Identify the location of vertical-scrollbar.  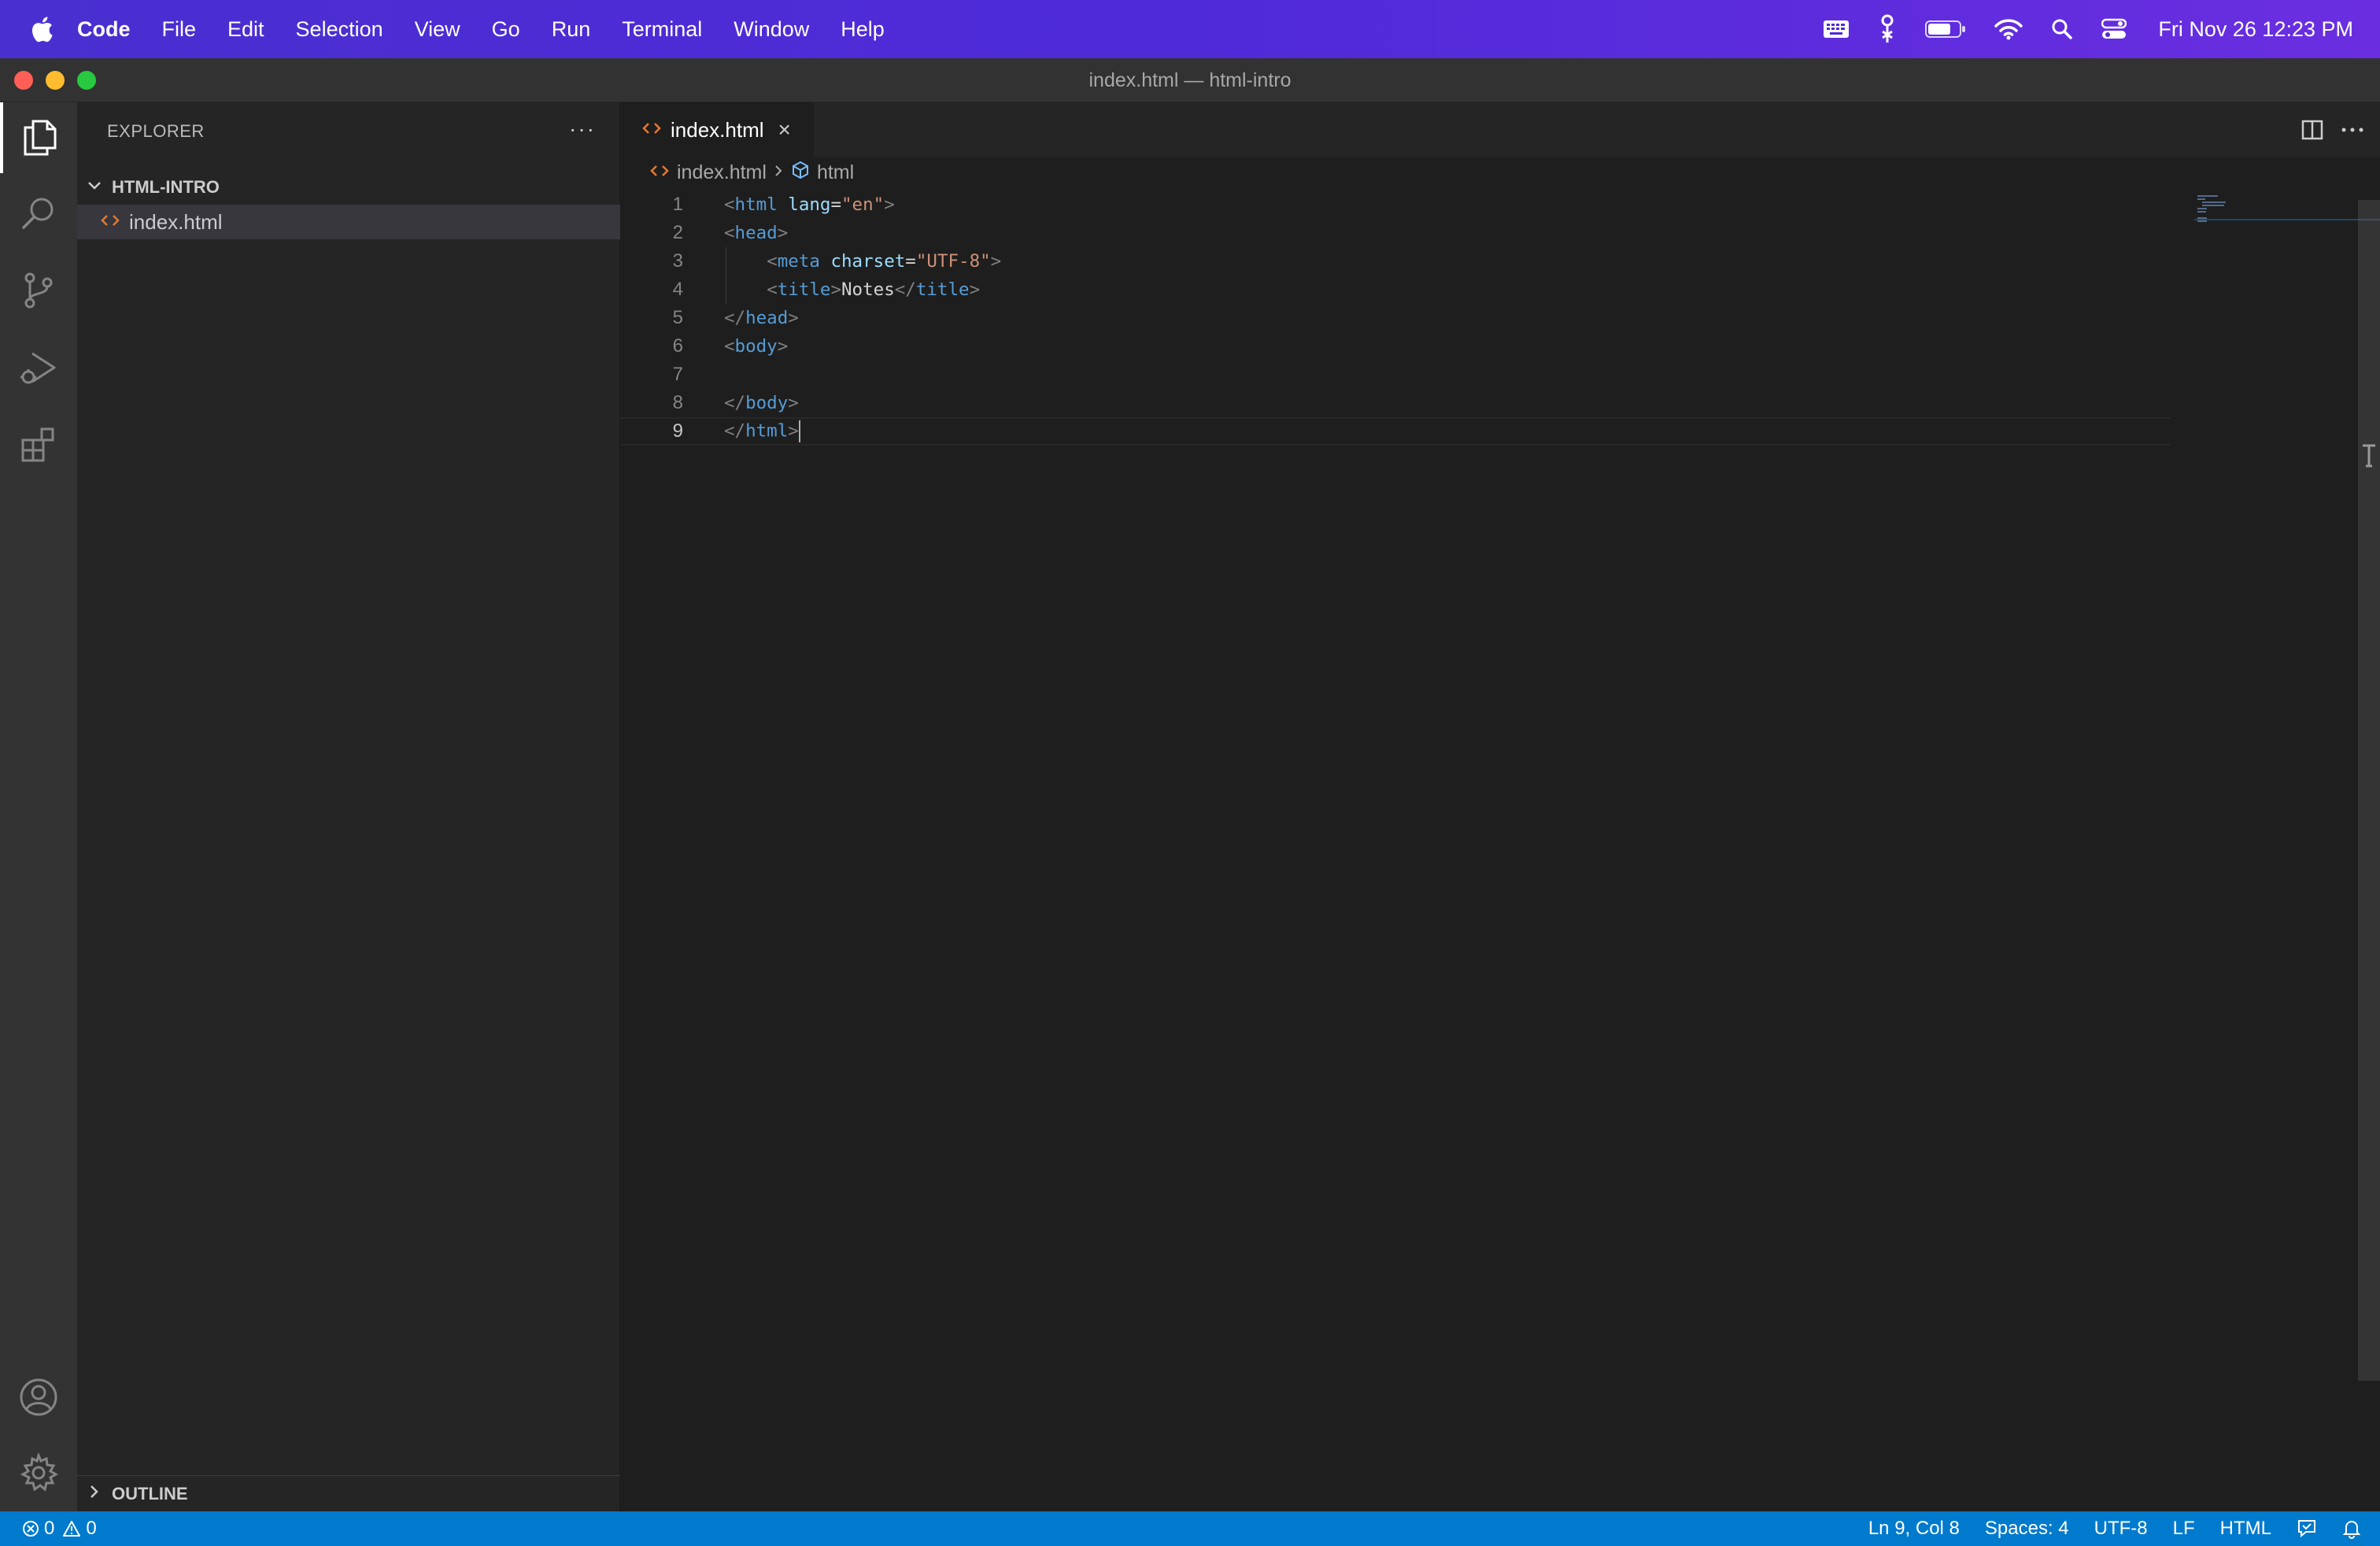
(2369, 791).